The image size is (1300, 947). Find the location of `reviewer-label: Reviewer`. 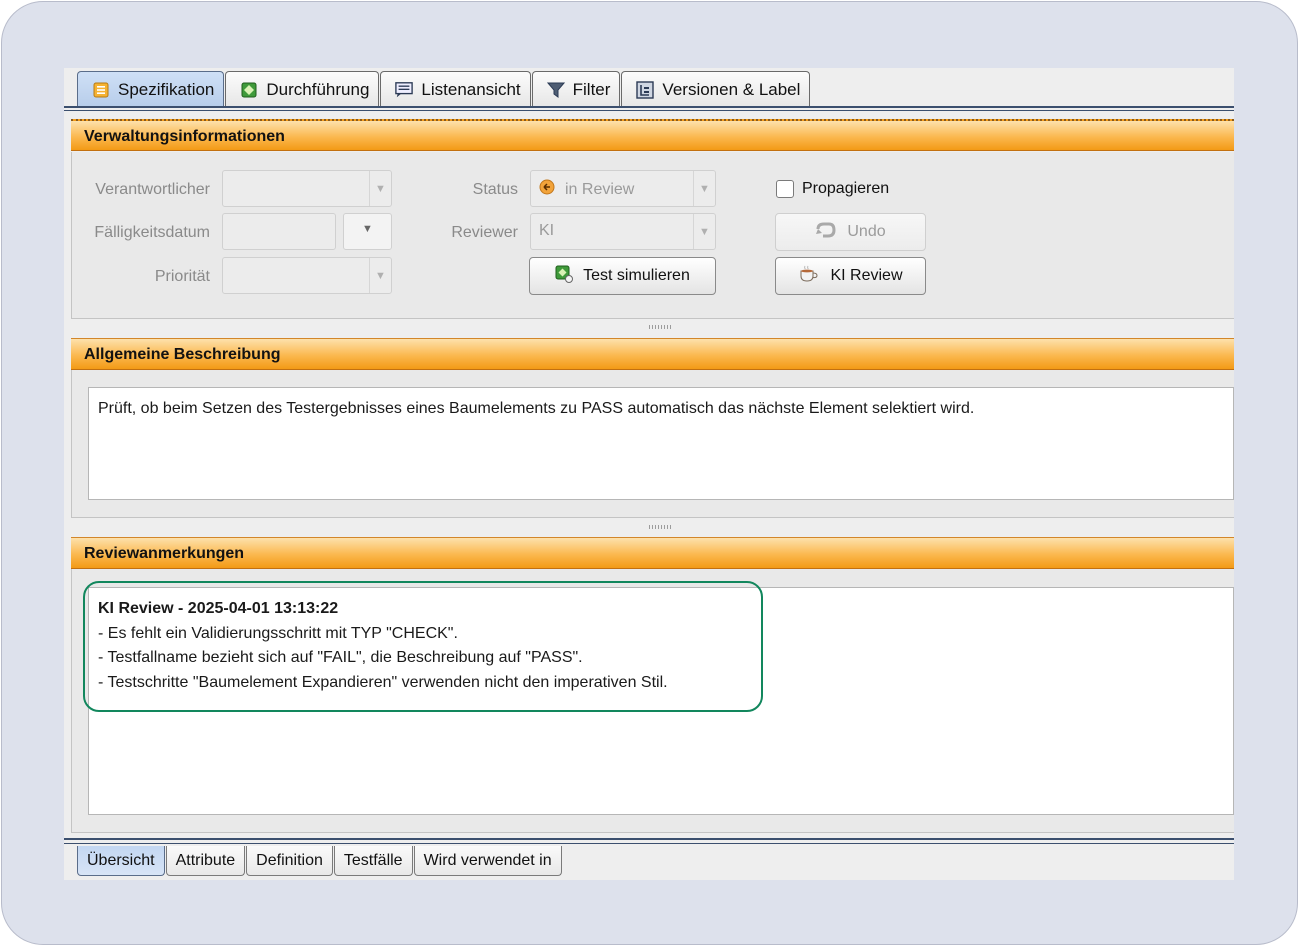

reviewer-label: Reviewer is located at coordinates (484, 232).